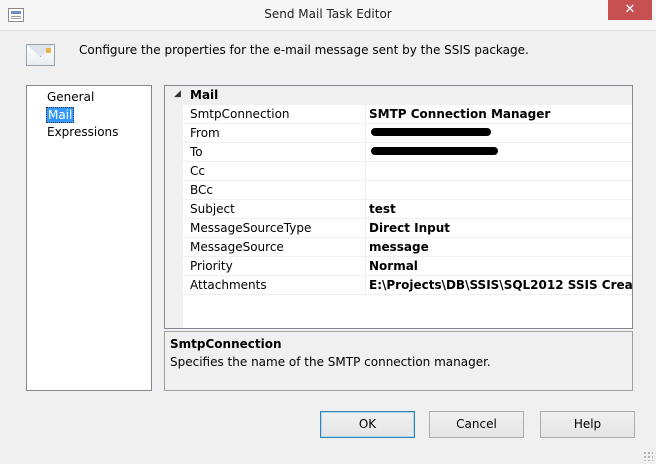  Describe the element at coordinates (60, 115) in the screenshot. I see `nav-item-mail: Mail` at that location.